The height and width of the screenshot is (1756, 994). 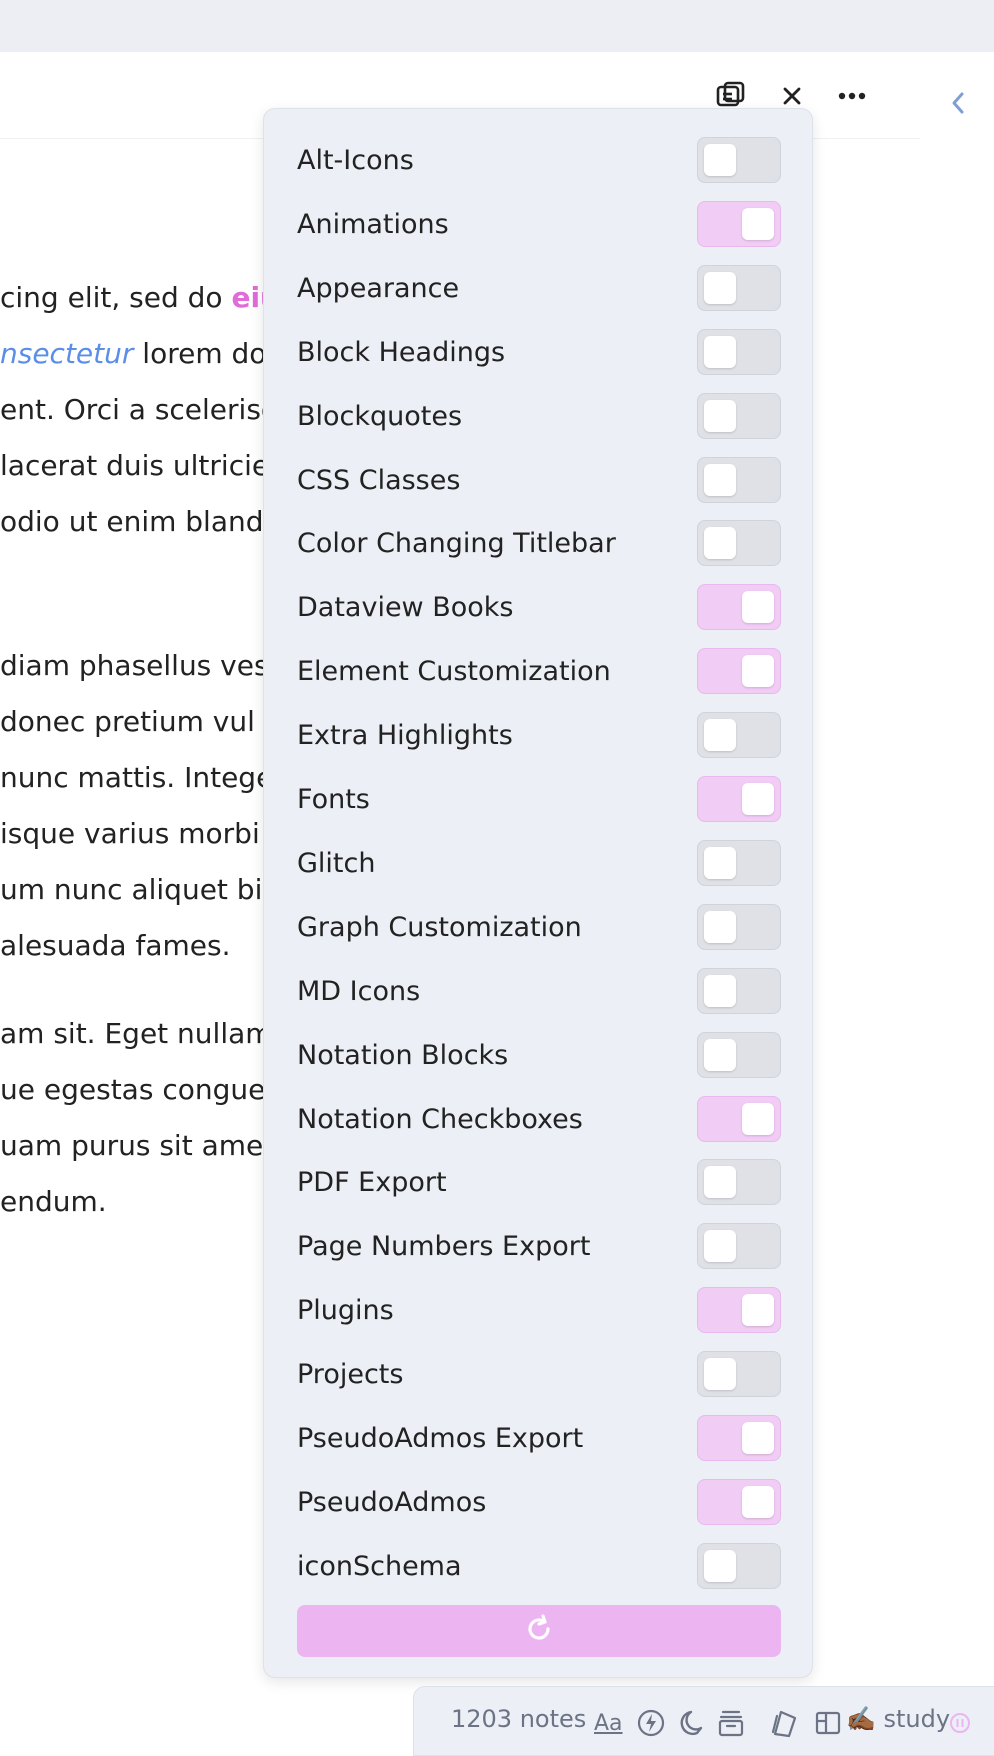 What do you see at coordinates (440, 1119) in the screenshot?
I see `snippet-label: Notation Checkboxes` at bounding box center [440, 1119].